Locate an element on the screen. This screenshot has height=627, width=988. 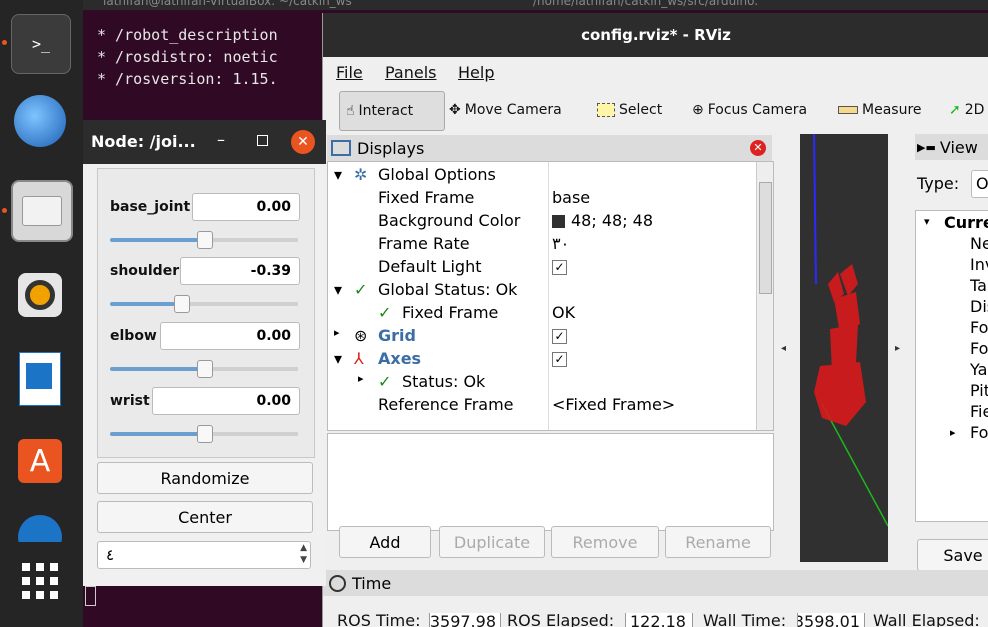
collapse-left-icon: ◂ is located at coordinates (783, 348).